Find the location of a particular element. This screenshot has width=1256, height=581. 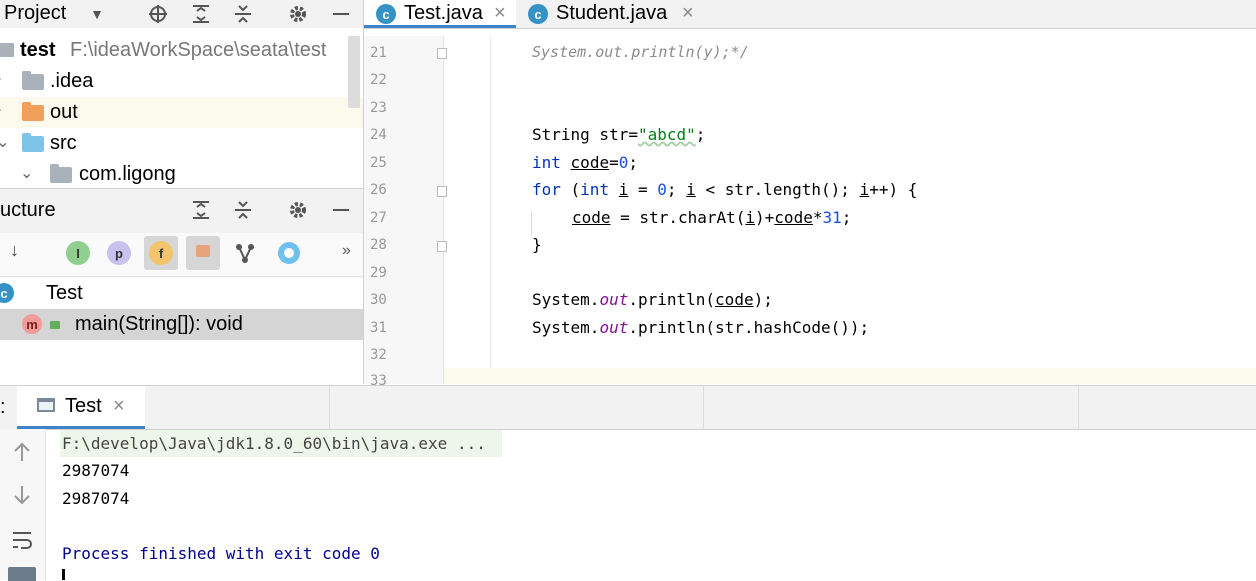

code-line-24: String str="abcd"; is located at coordinates (619, 134).